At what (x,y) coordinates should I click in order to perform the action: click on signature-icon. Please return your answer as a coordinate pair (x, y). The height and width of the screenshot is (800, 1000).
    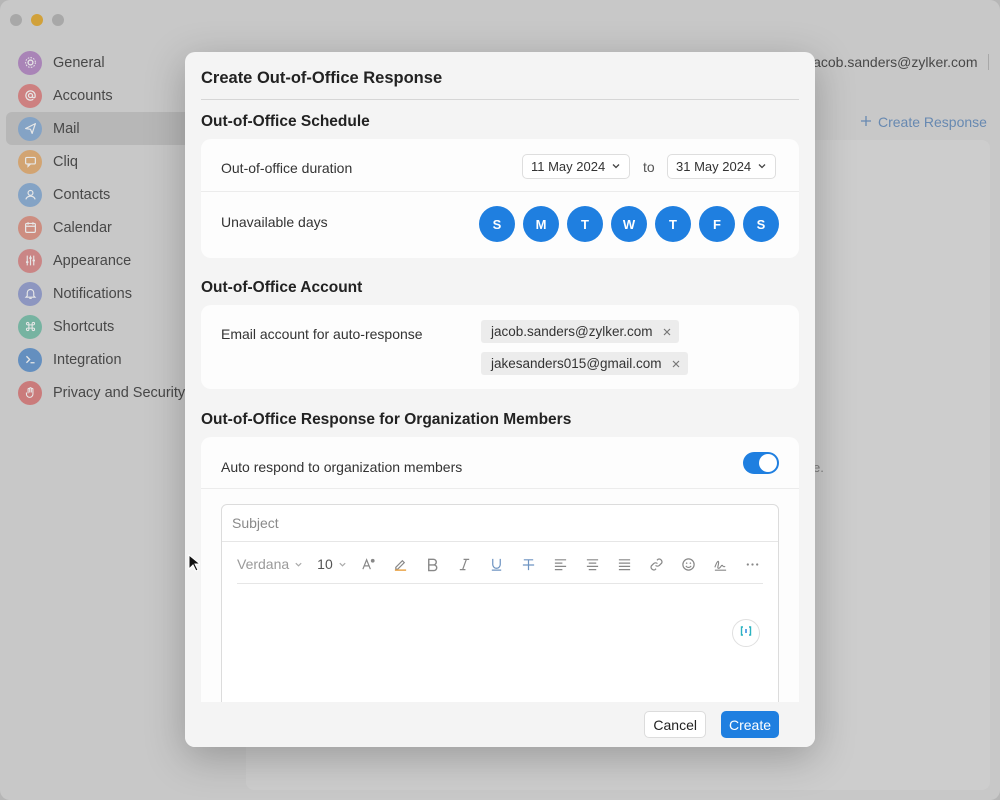
    Looking at the image, I should click on (721, 564).